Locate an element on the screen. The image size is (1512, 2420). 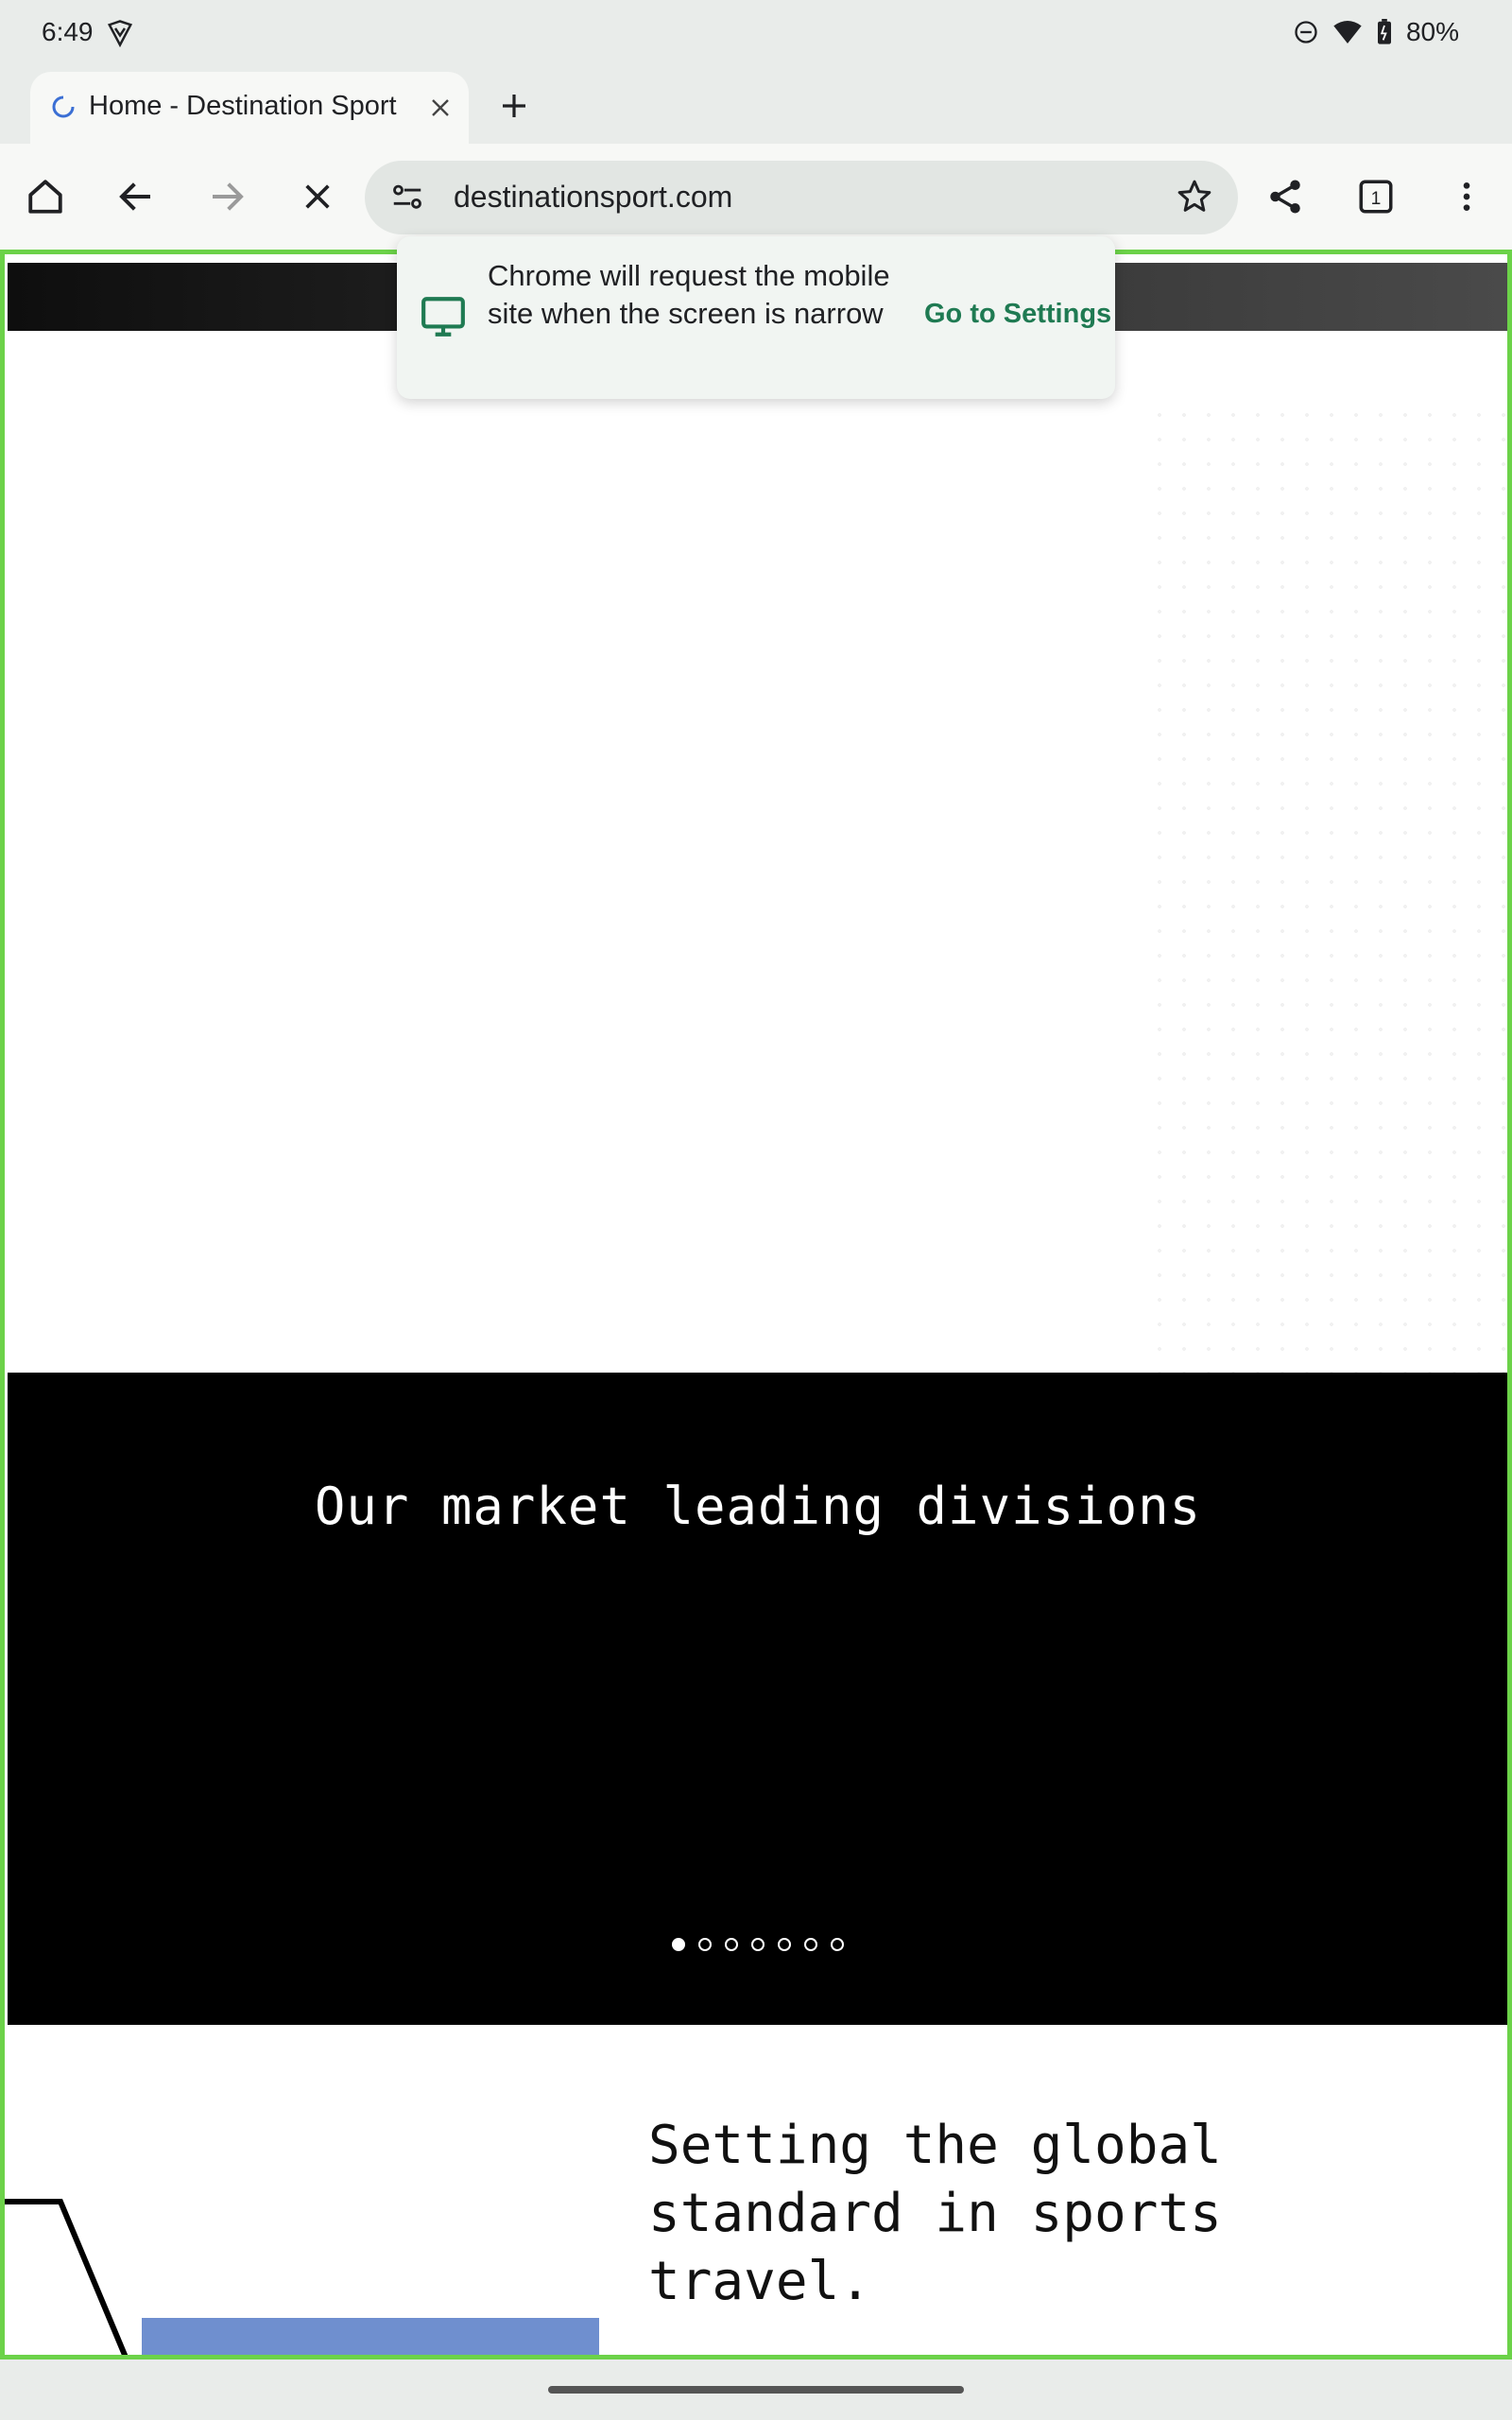
do-not-disturb-icon is located at coordinates (1306, 32).